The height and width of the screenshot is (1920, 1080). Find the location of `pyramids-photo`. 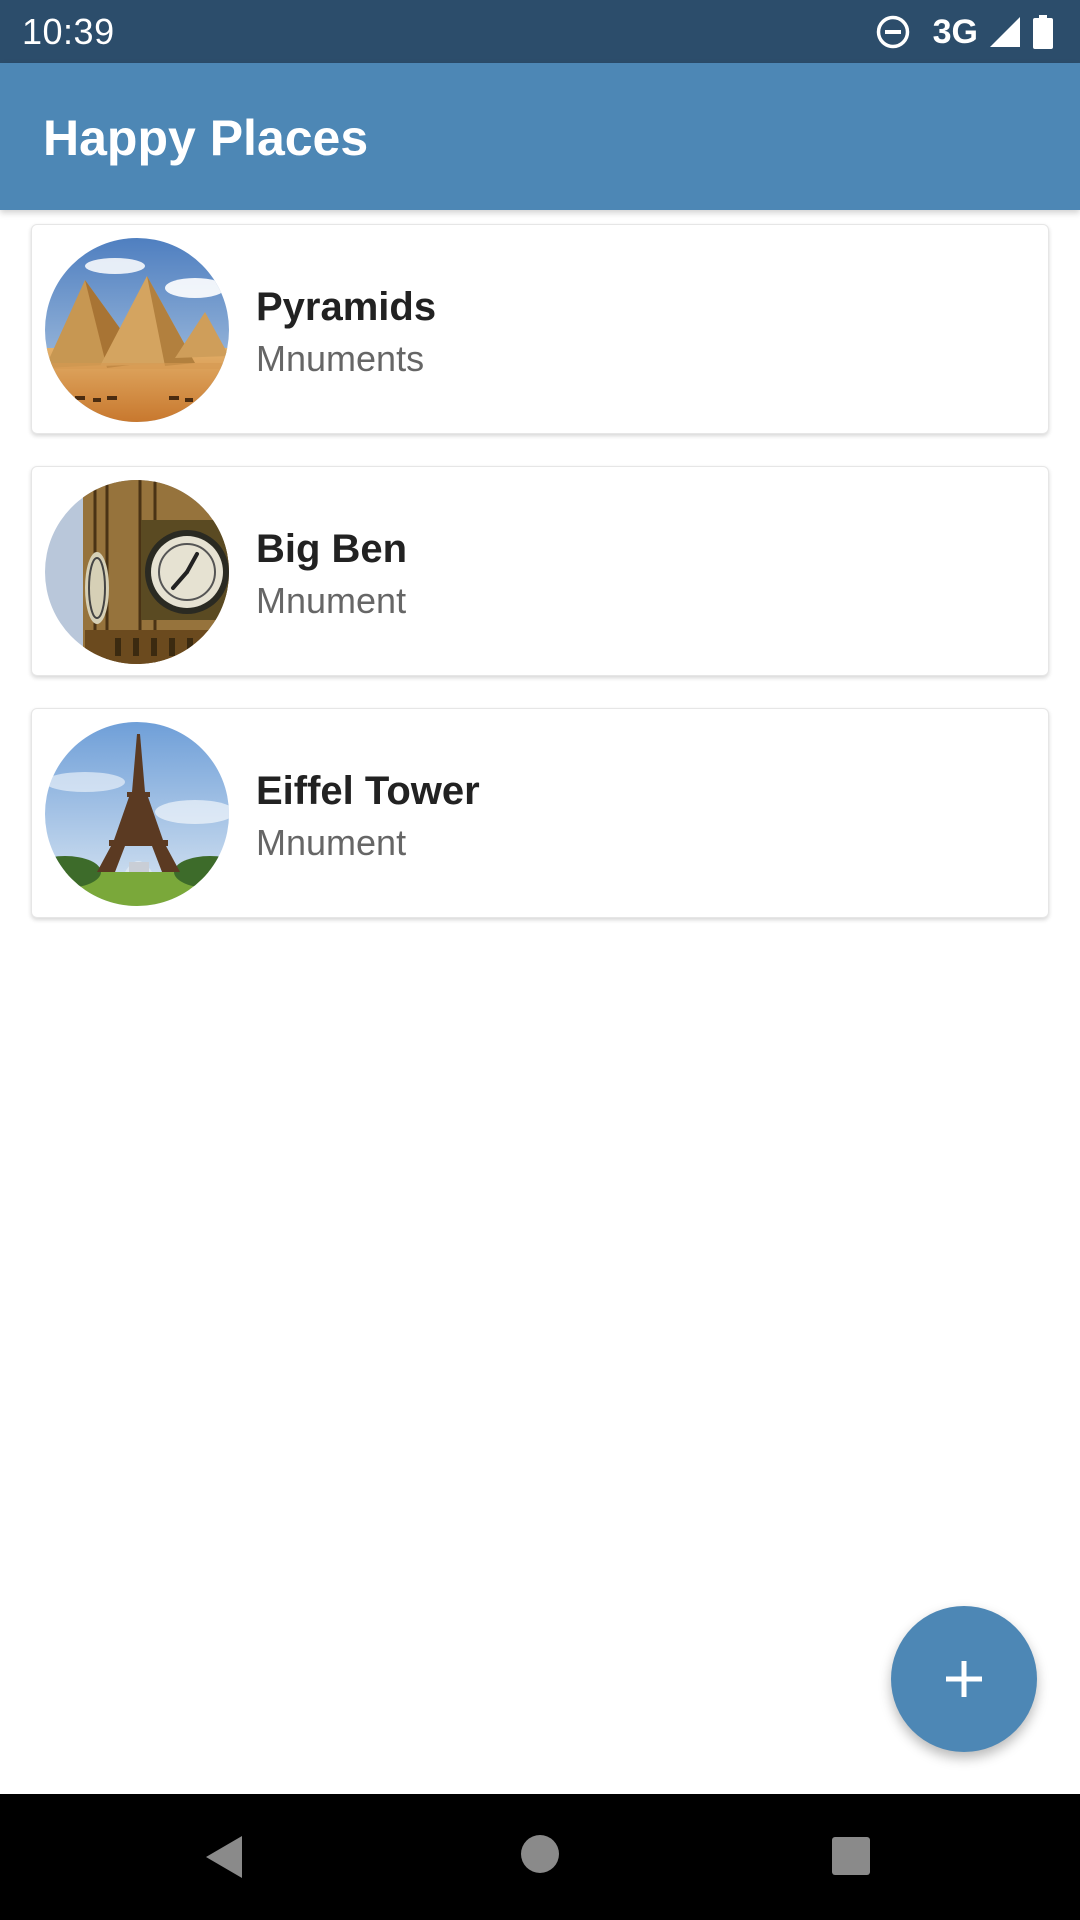

pyramids-photo is located at coordinates (137, 330).